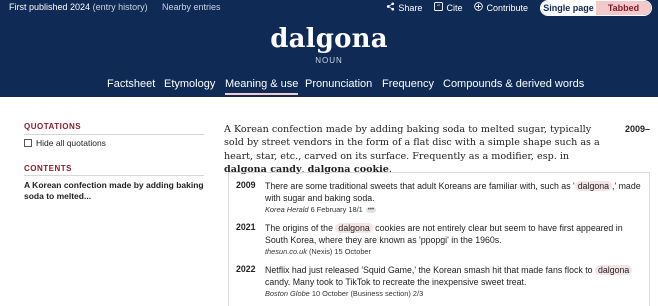  Describe the element at coordinates (246, 269) in the screenshot. I see `quotation-year: 2022` at that location.